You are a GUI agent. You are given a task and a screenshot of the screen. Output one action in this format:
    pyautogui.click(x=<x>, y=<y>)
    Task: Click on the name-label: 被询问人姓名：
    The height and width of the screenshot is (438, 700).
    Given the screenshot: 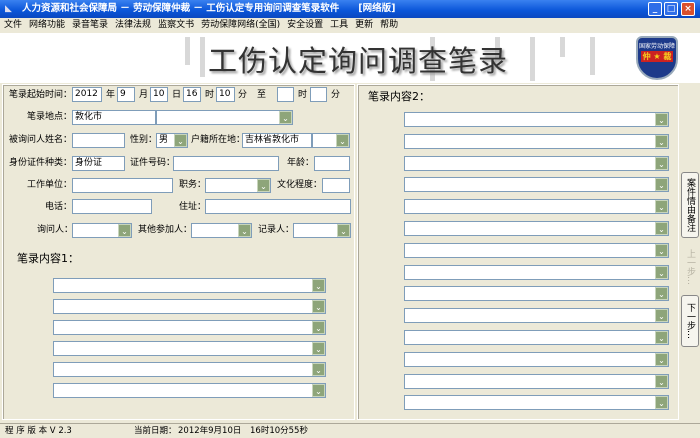 What is the action you would take?
    pyautogui.click(x=41, y=140)
    